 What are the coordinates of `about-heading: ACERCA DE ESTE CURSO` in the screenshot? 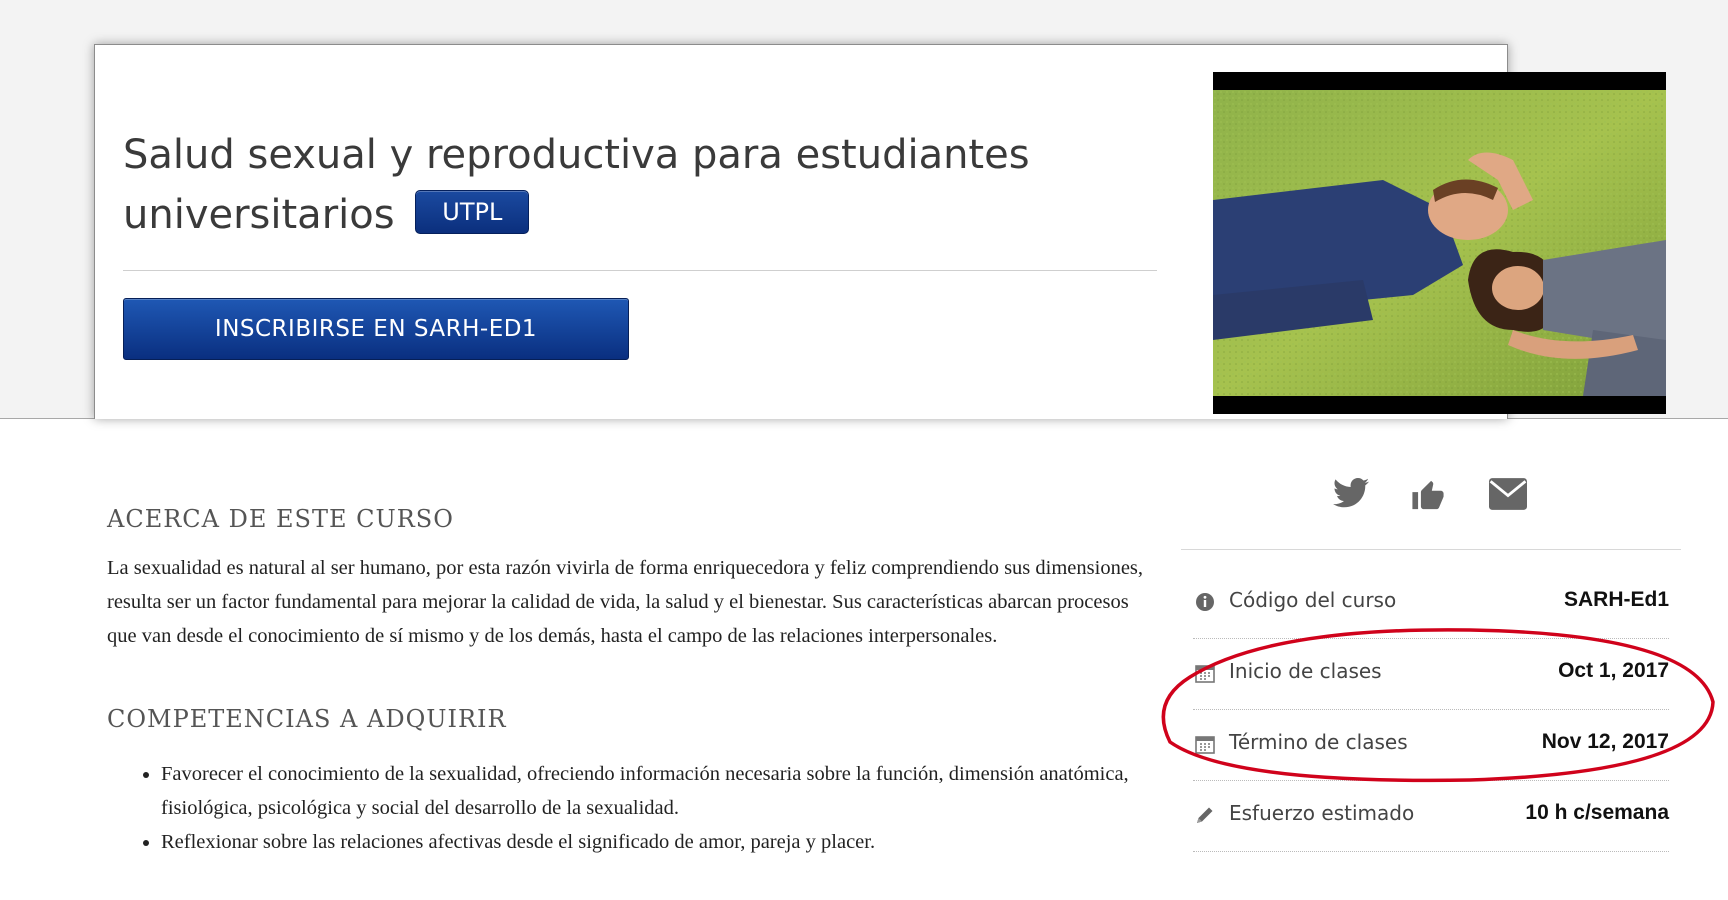 It's located at (280, 519).